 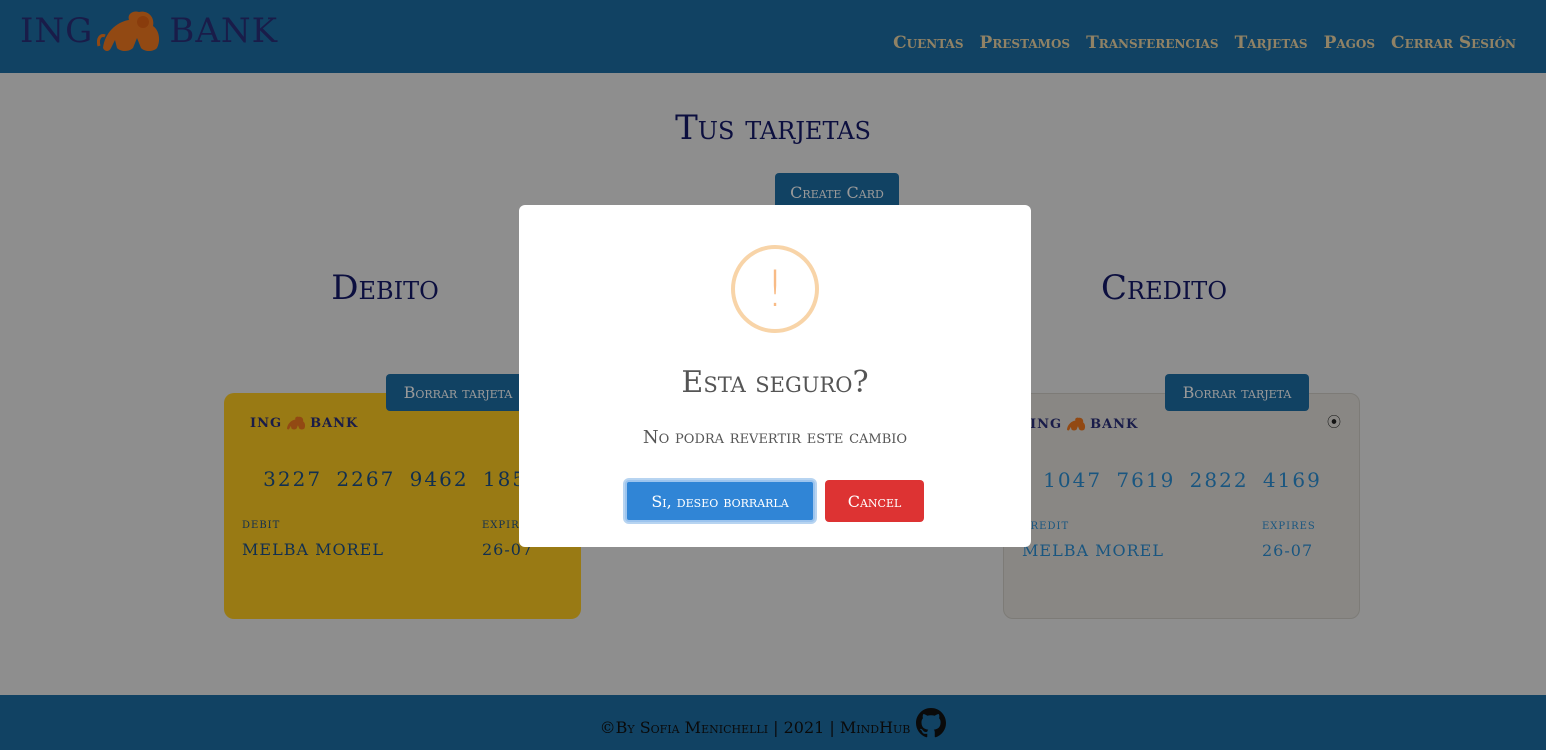 What do you see at coordinates (775, 437) in the screenshot?
I see `dialog-text: No podra revertir este cambio` at bounding box center [775, 437].